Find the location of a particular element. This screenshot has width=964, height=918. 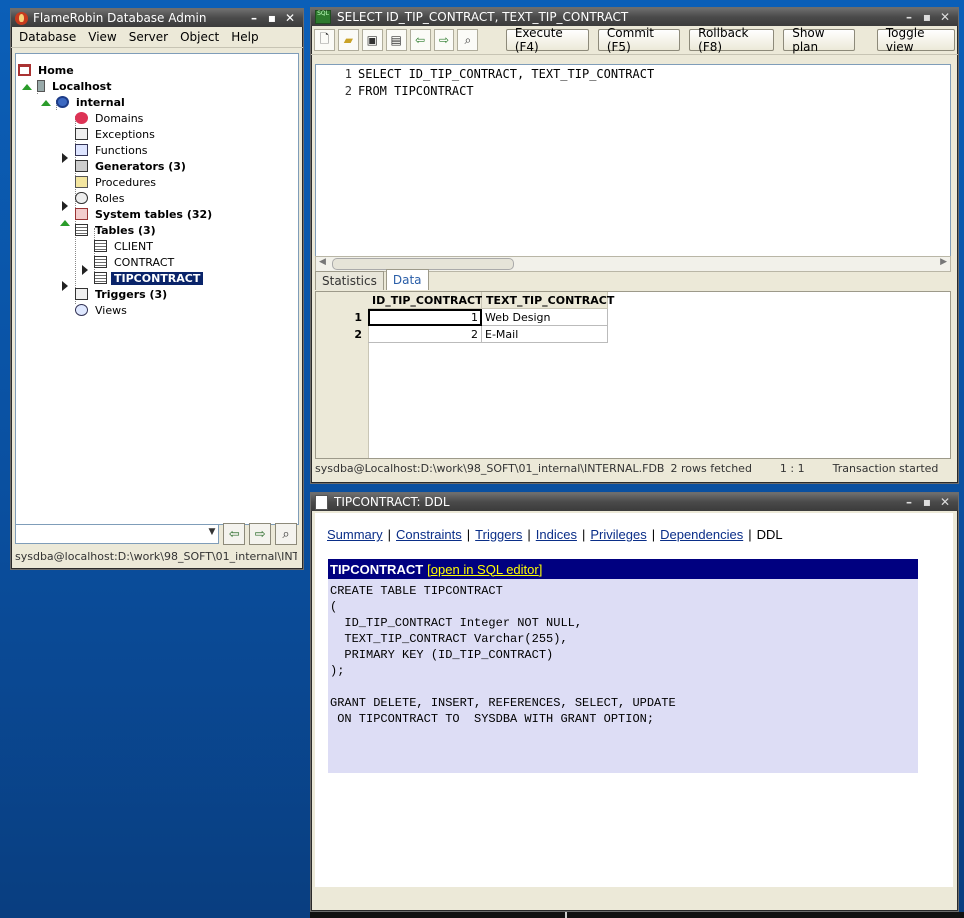

flamerobin-app-icon is located at coordinates (21, 18).